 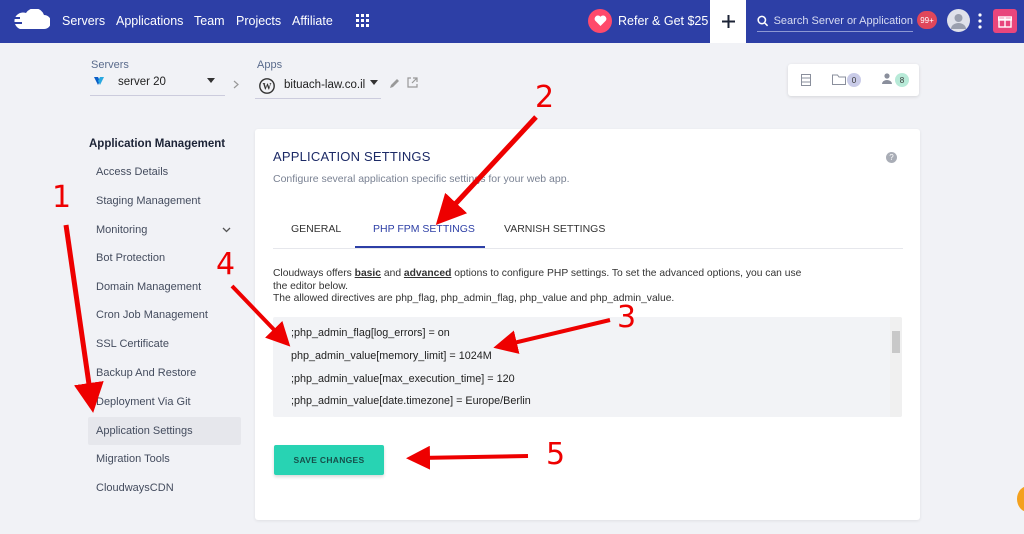 What do you see at coordinates (370, 333) in the screenshot?
I see `code-line: ;php_admin_flag[log_errors] = on` at bounding box center [370, 333].